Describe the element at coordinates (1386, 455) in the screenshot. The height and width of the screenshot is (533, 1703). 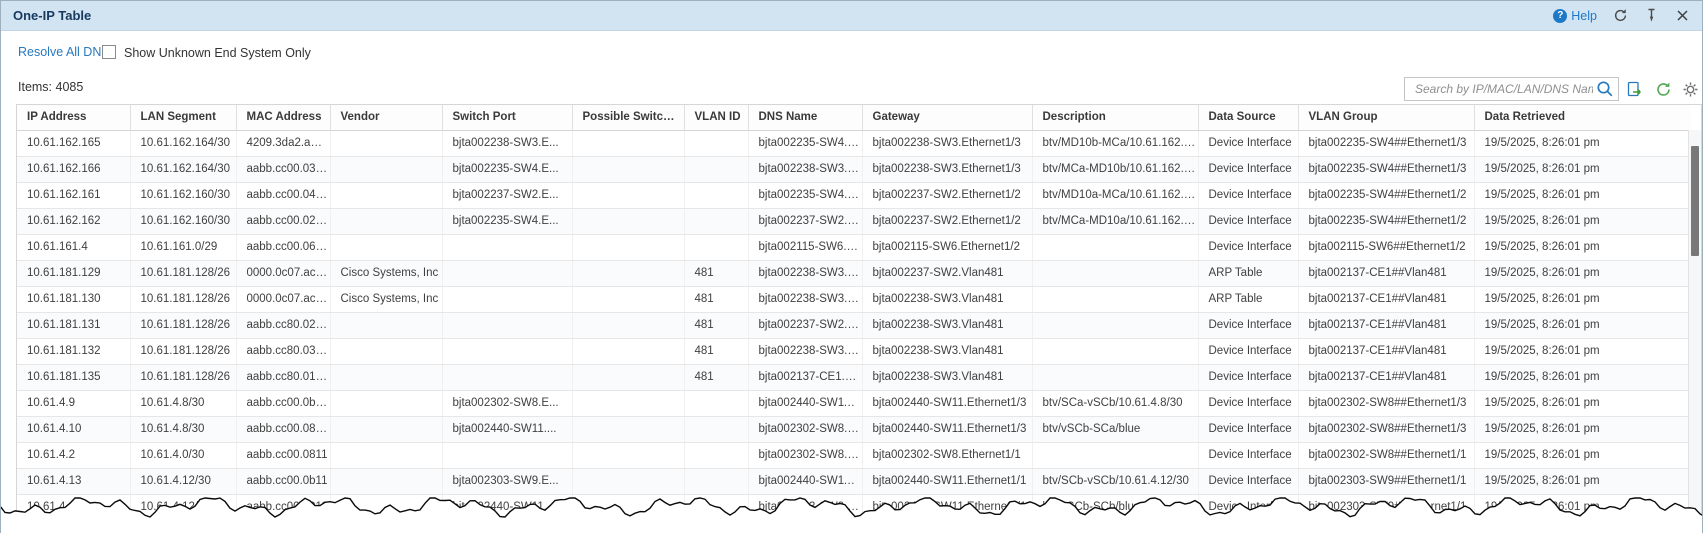
I see `table-cell-vlan-group: bjta002302-SW8##Ethernet1/1` at that location.